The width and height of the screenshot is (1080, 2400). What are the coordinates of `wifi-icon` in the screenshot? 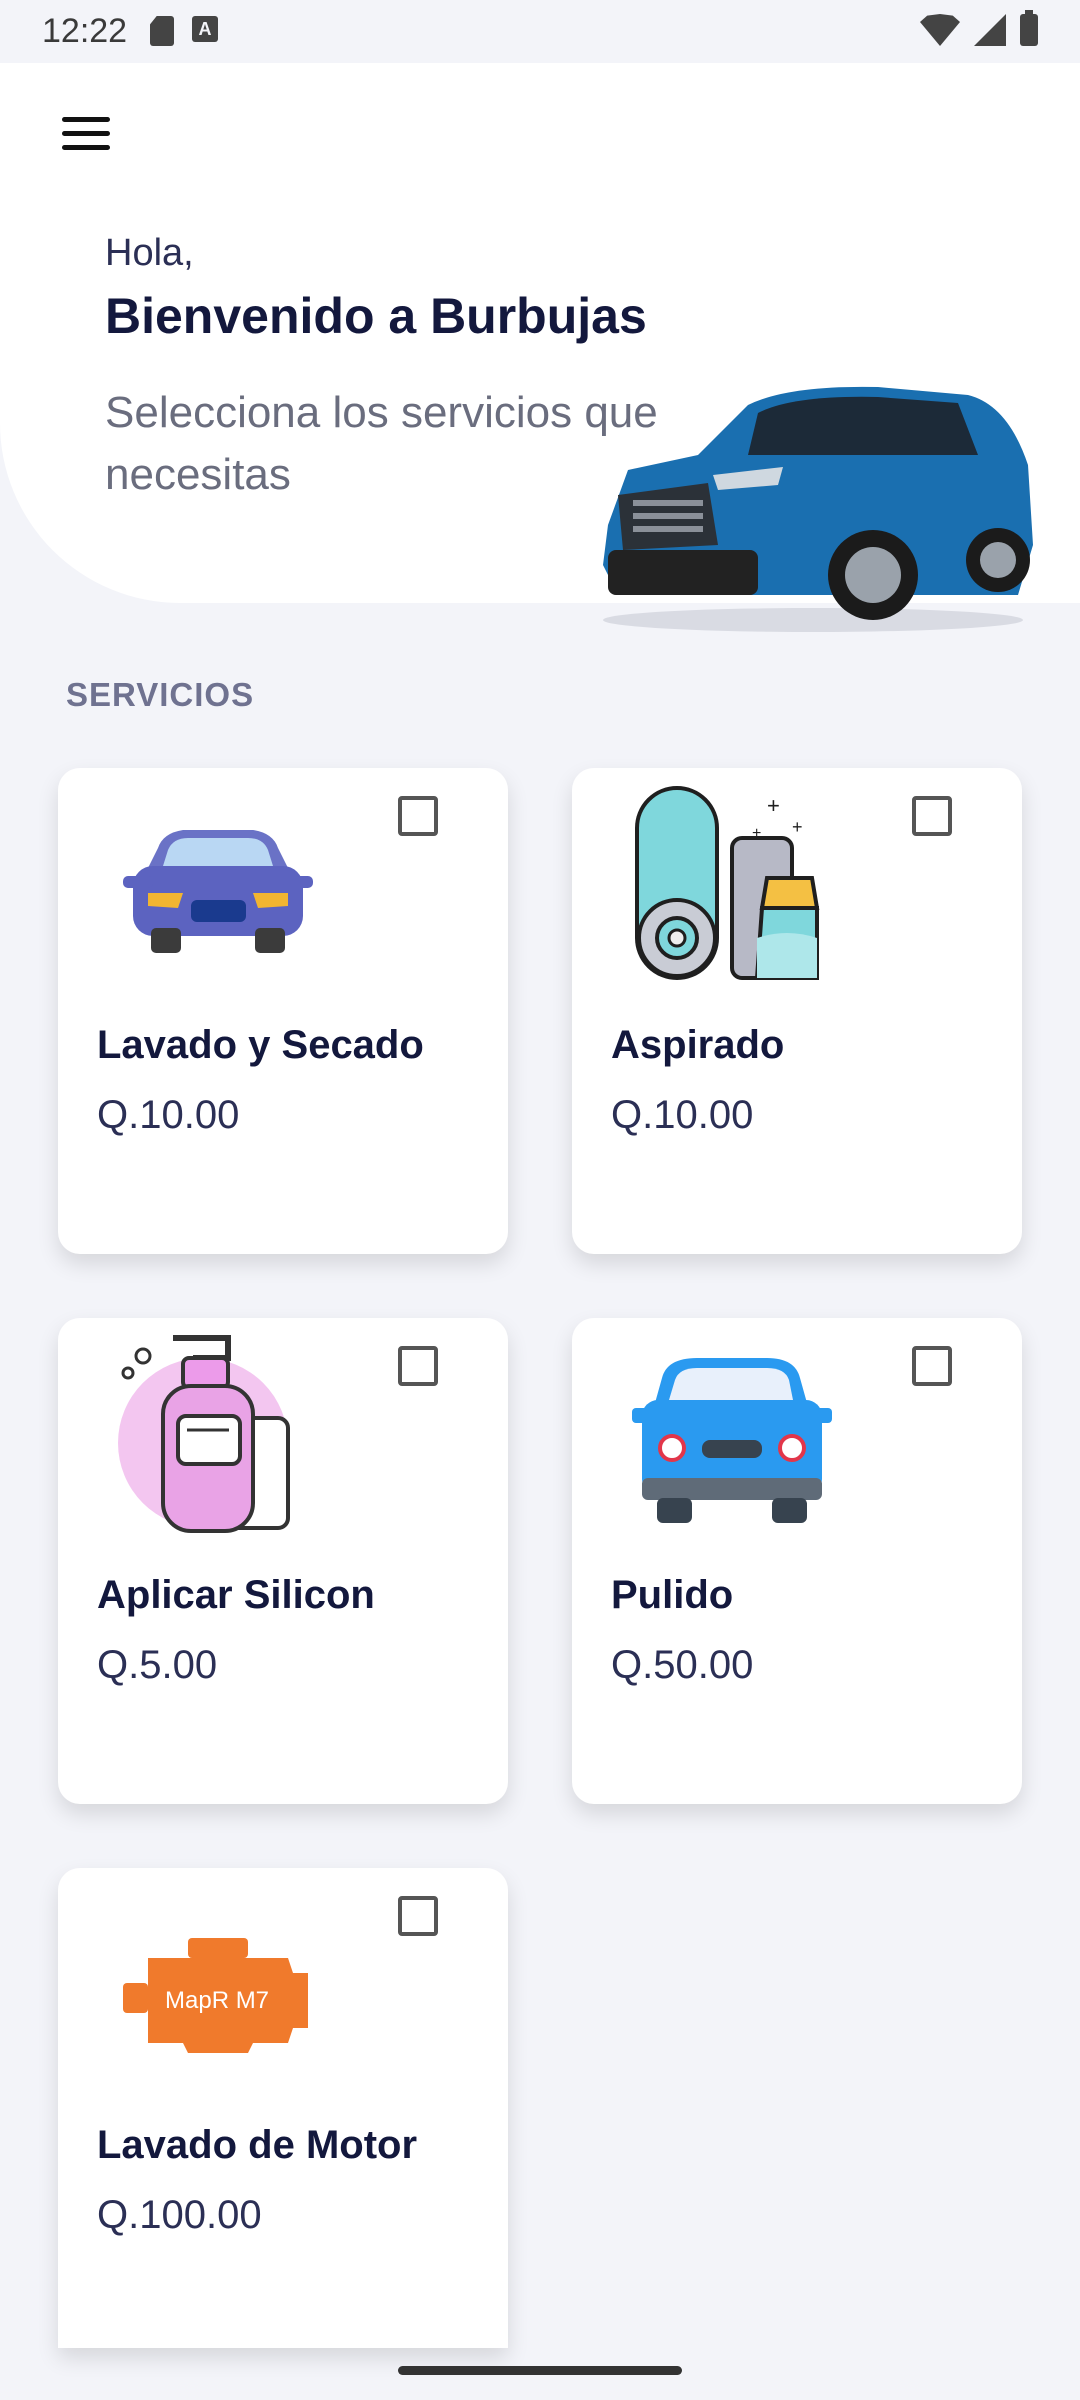 It's located at (940, 30).